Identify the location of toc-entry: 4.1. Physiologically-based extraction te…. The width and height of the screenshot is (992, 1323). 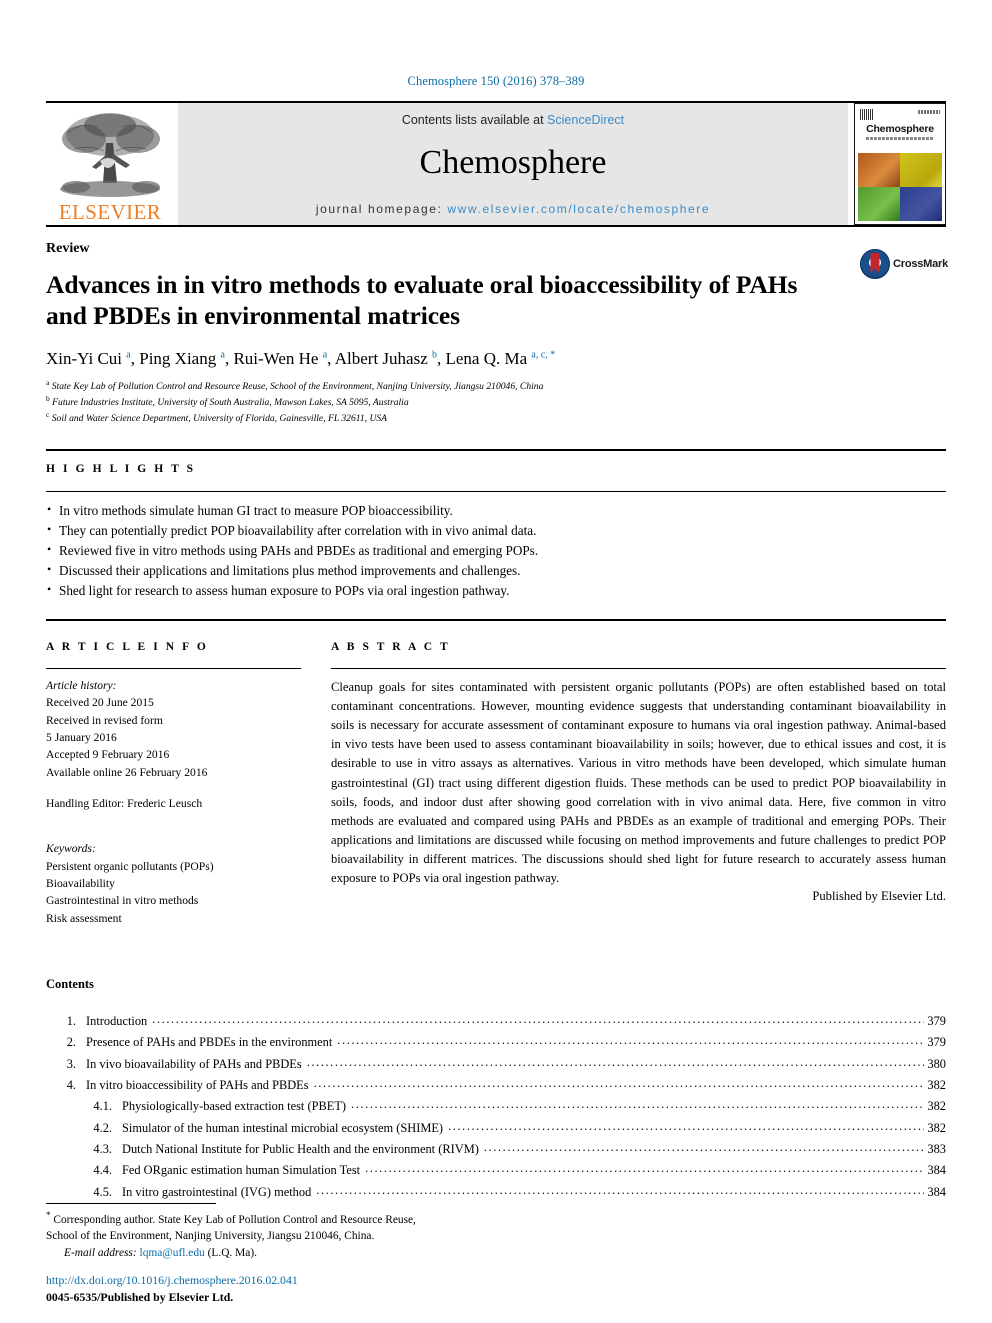
(496, 1106).